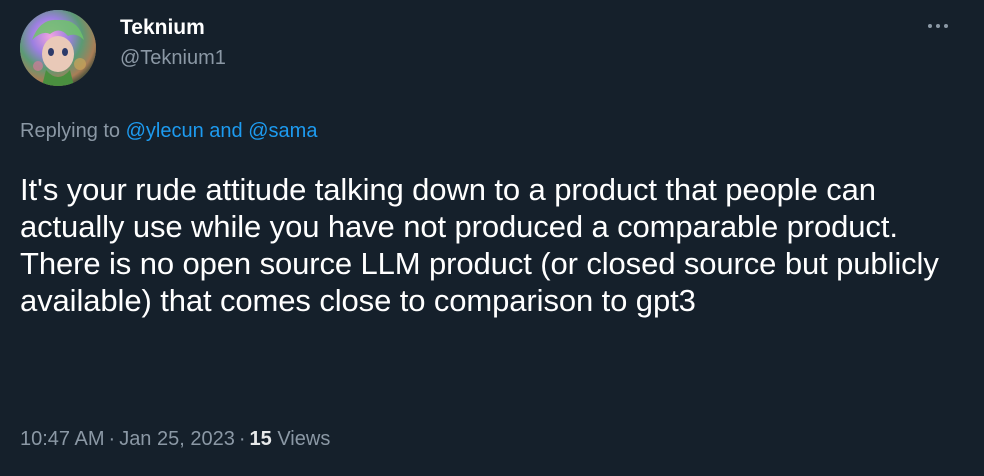  I want to click on mention-link-sama: @sama, so click(282, 131).